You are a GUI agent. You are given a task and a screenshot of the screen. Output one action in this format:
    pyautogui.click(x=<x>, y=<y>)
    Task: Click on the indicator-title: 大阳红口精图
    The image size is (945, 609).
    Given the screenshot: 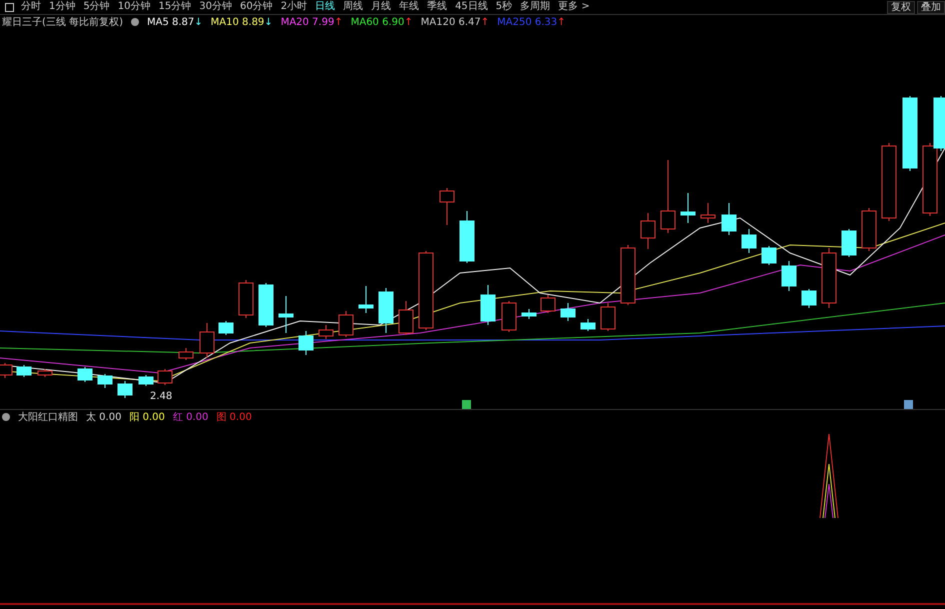 What is the action you would take?
    pyautogui.click(x=48, y=417)
    